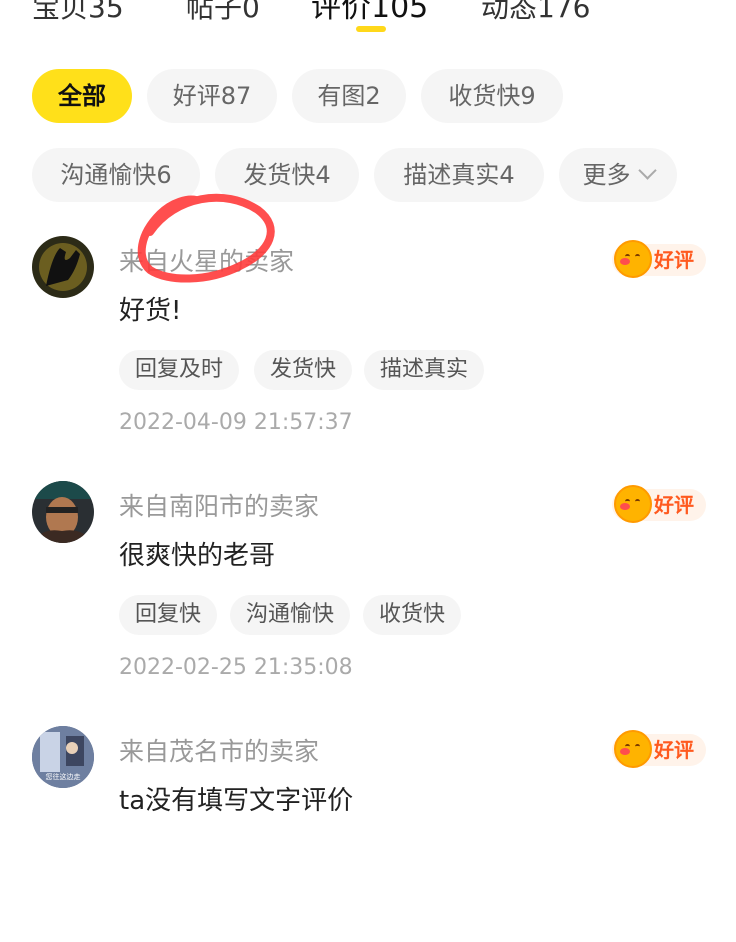 This screenshot has height=942, width=736. Describe the element at coordinates (349, 96) in the screenshot. I see `filter-with-images: 有图2` at that location.